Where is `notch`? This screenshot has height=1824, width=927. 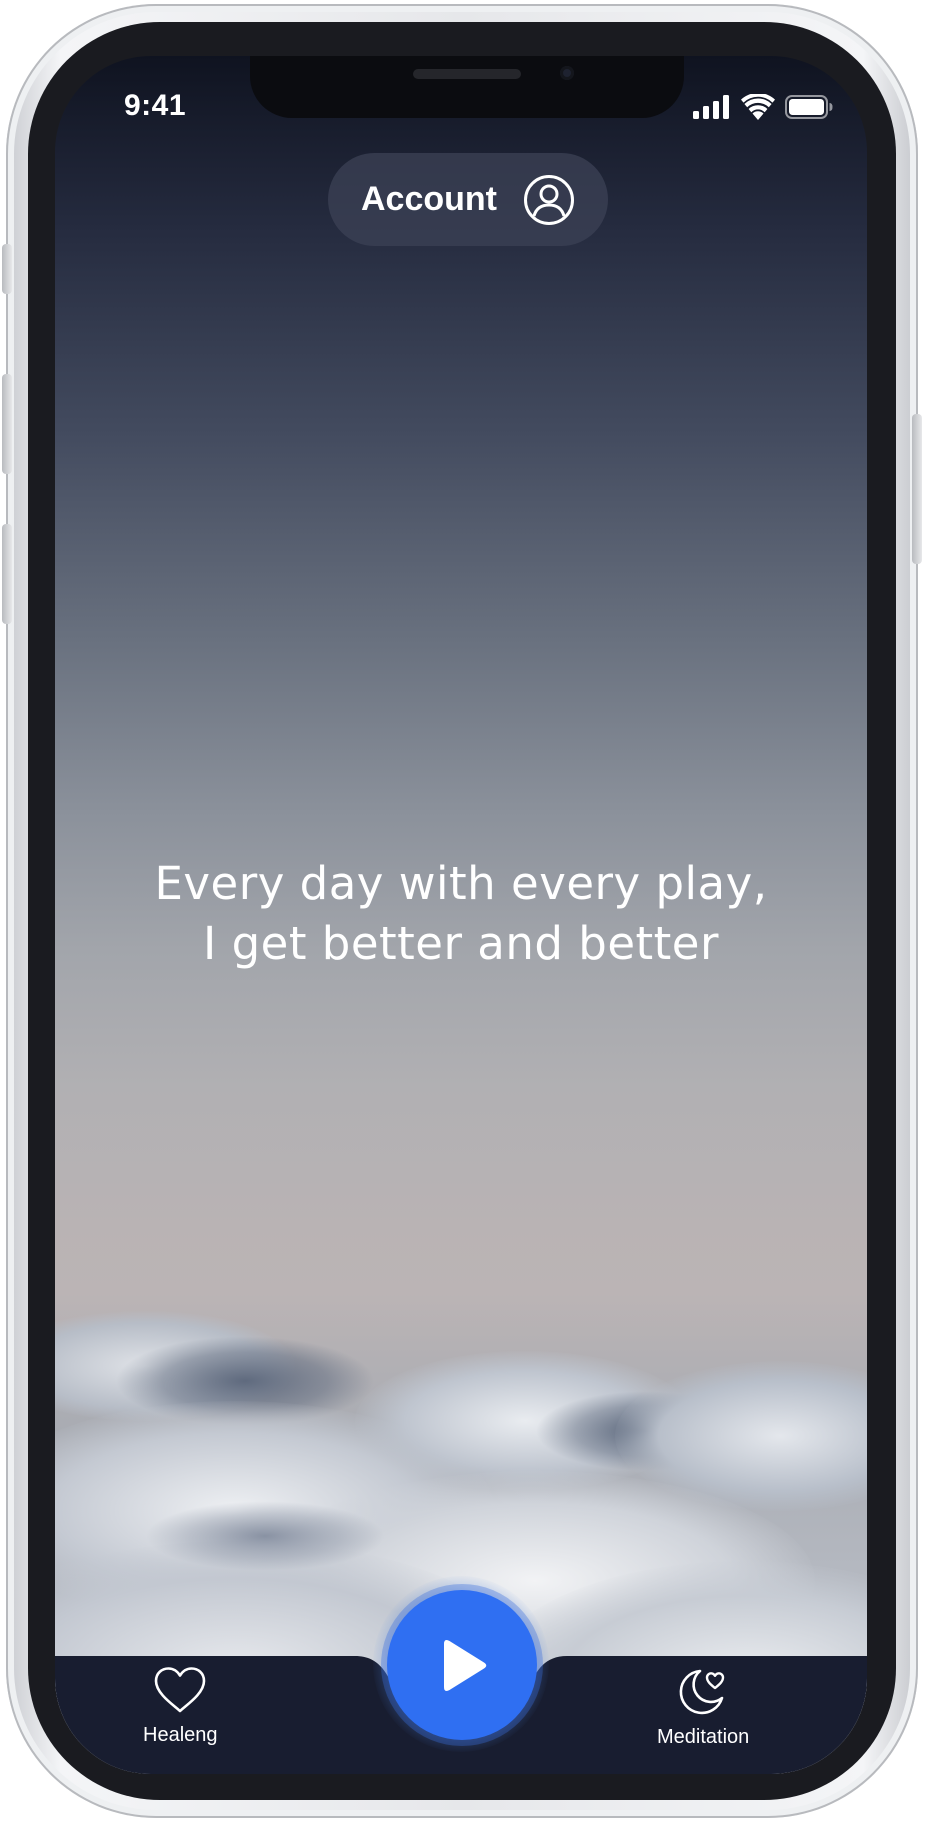
notch is located at coordinates (467, 87).